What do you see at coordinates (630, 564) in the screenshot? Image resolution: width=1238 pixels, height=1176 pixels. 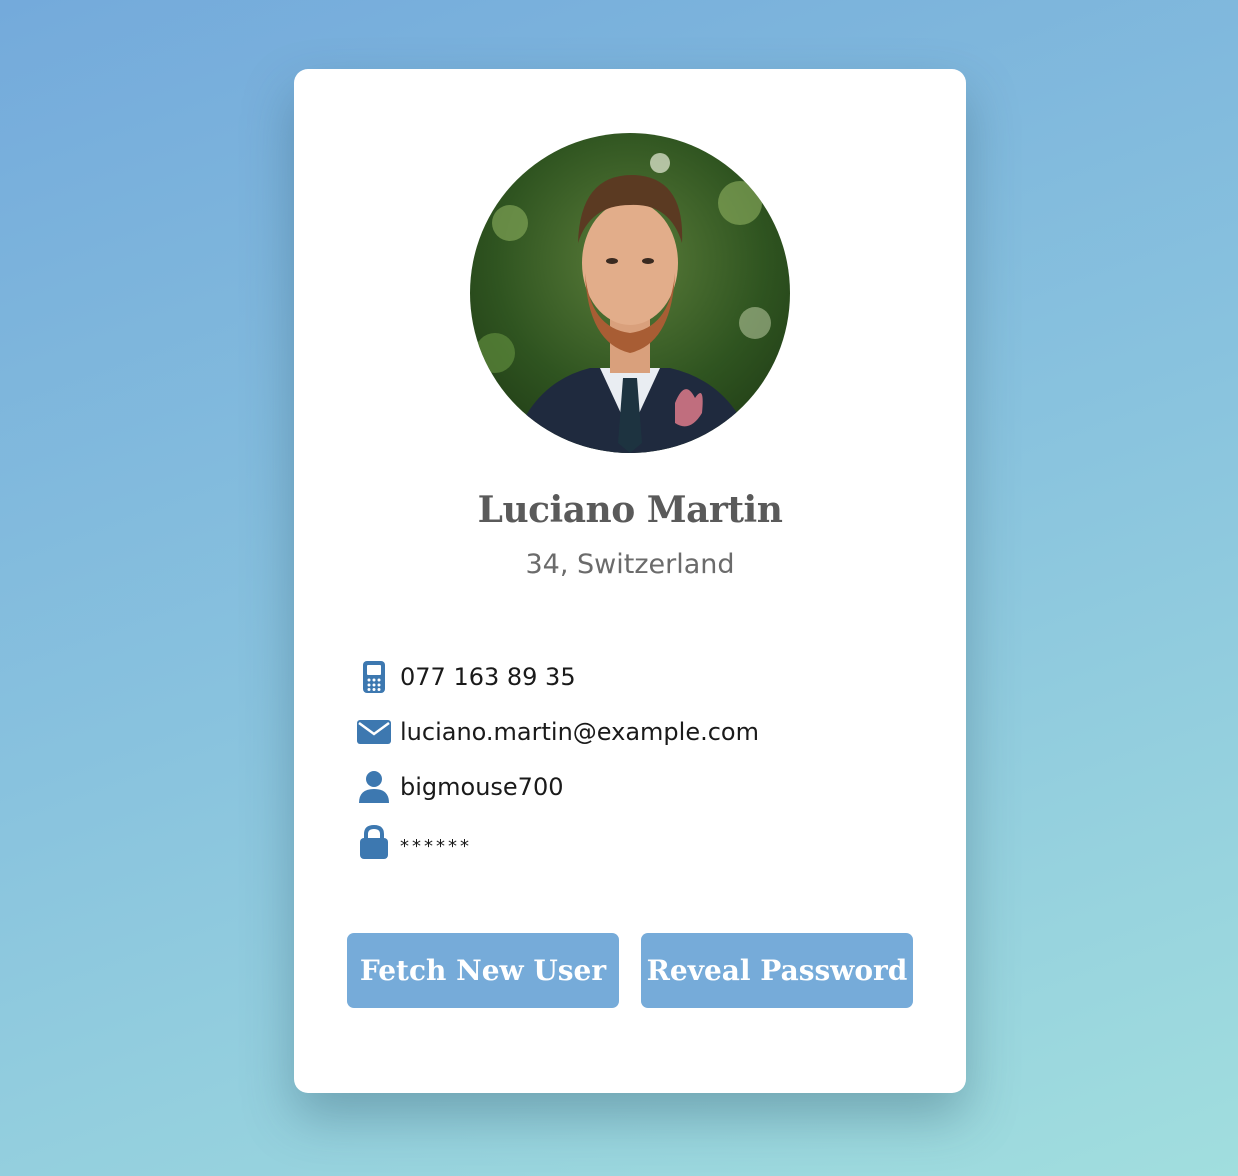 I see `user-age-country: 34, Switzerland` at bounding box center [630, 564].